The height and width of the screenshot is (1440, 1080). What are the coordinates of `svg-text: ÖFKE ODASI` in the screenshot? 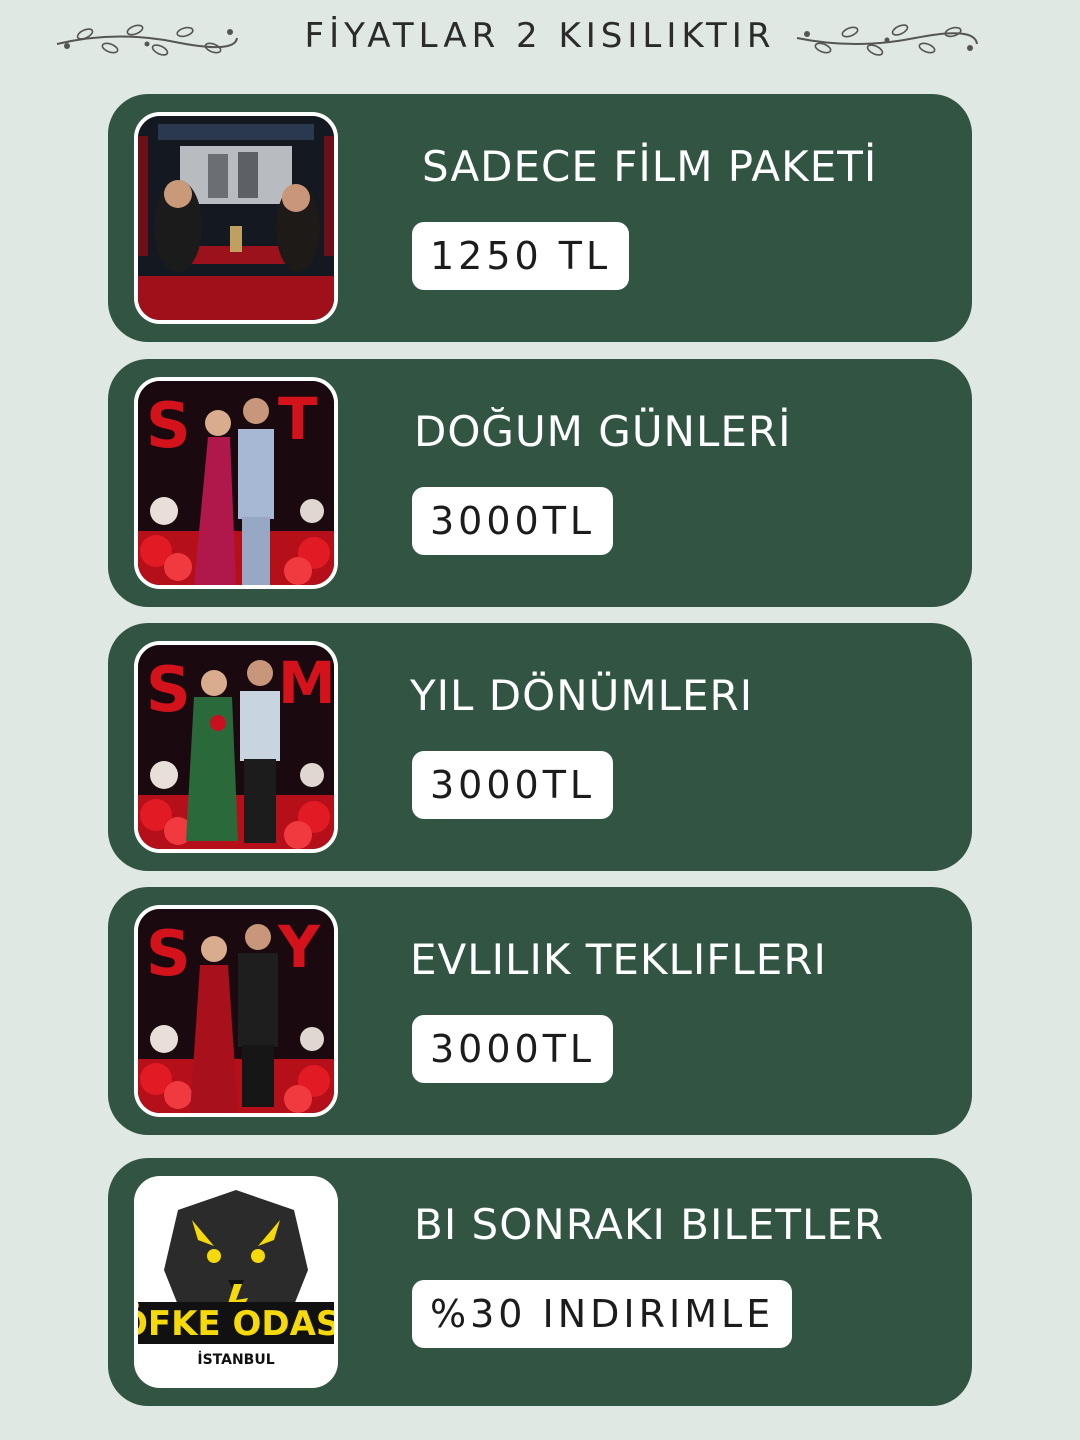 It's located at (236, 1323).